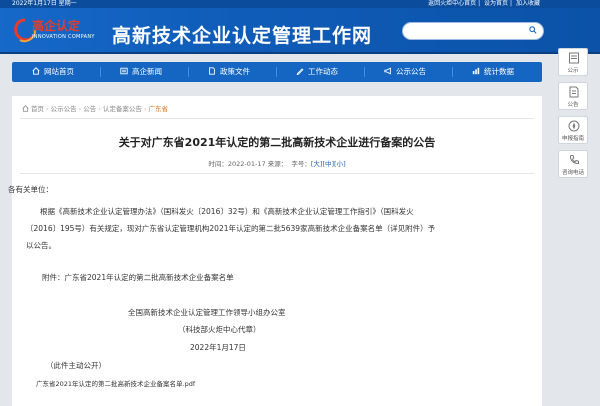  Describe the element at coordinates (122, 109) in the screenshot. I see `breadcrumb-filing: 认定备案公告` at that location.